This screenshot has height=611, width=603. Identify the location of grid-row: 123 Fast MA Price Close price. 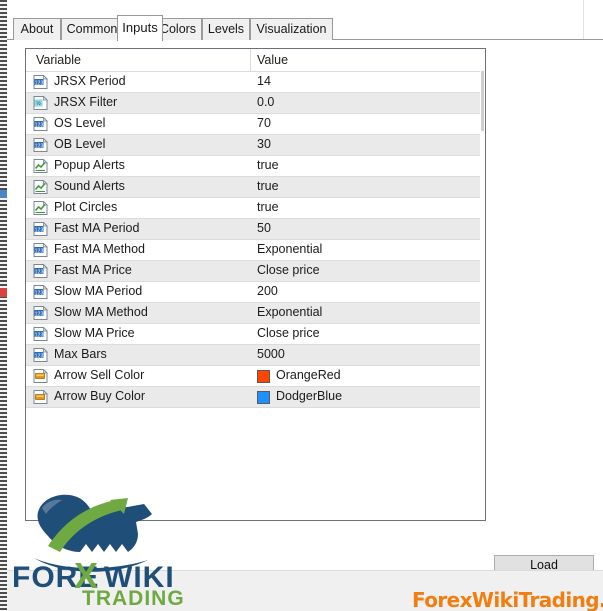
(255, 271).